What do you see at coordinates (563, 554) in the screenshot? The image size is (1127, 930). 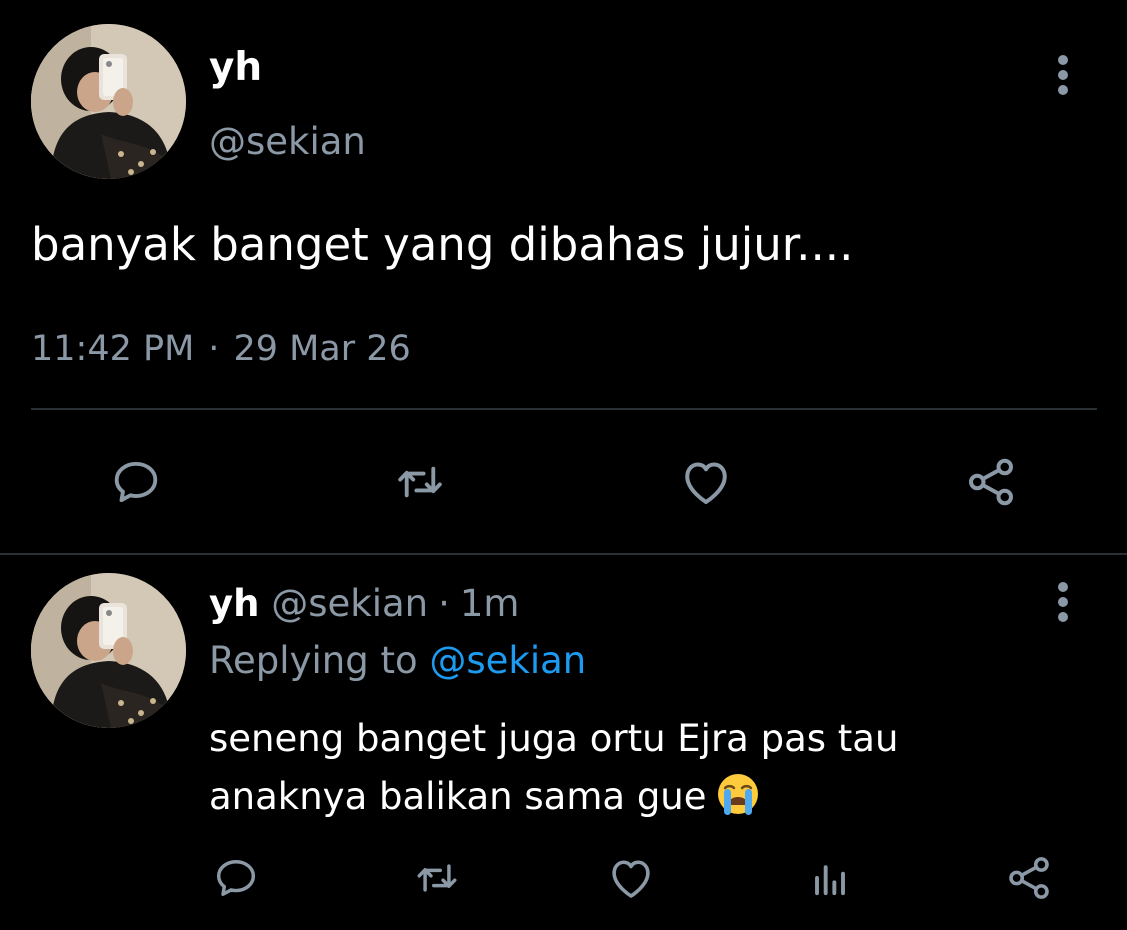 I see `section-divider` at bounding box center [563, 554].